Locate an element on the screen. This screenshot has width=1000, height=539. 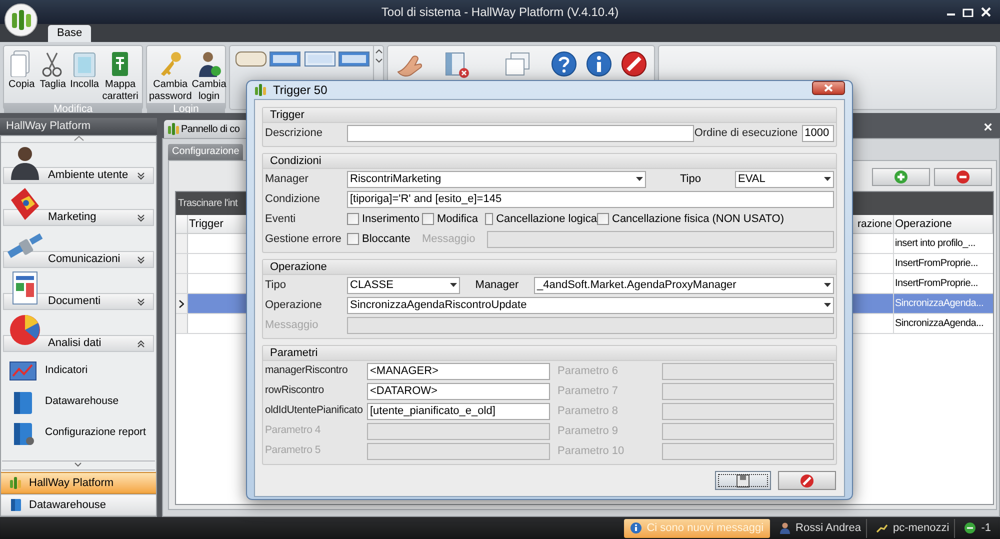
no-entry-icon is located at coordinates (807, 481).